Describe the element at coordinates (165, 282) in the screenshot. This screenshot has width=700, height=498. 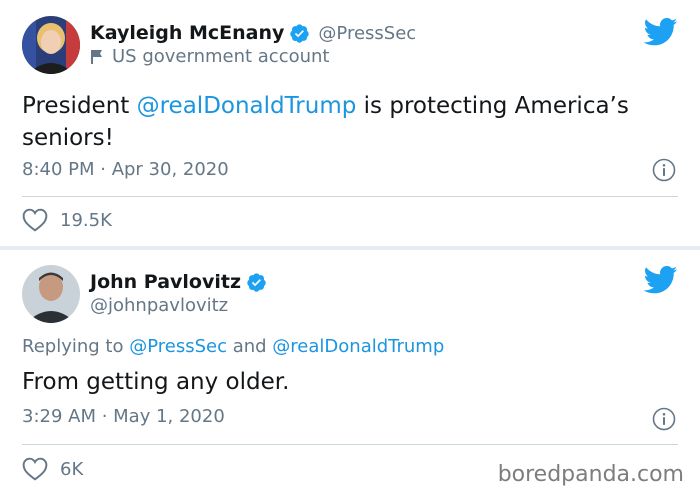
I see `display-name: John Pavlovitz` at that location.